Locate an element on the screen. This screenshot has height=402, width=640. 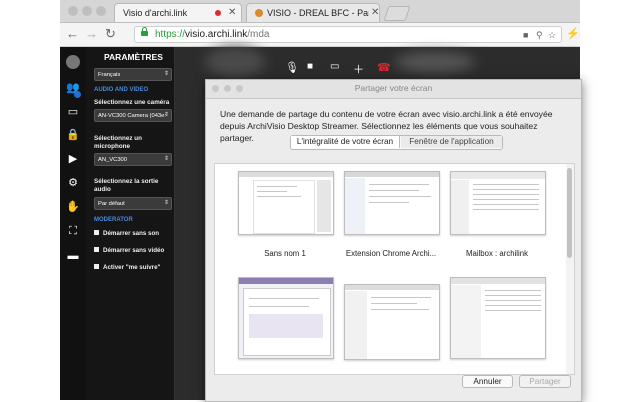
dialog-titlebar: Partager votre écran is located at coordinates (393, 89).